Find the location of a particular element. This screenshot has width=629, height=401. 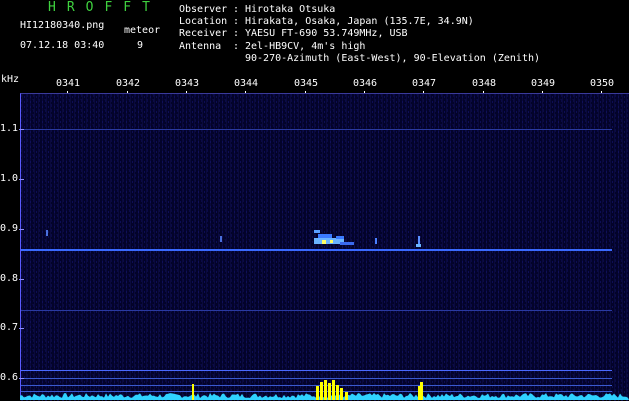

meteor-count: 9 is located at coordinates (140, 45).